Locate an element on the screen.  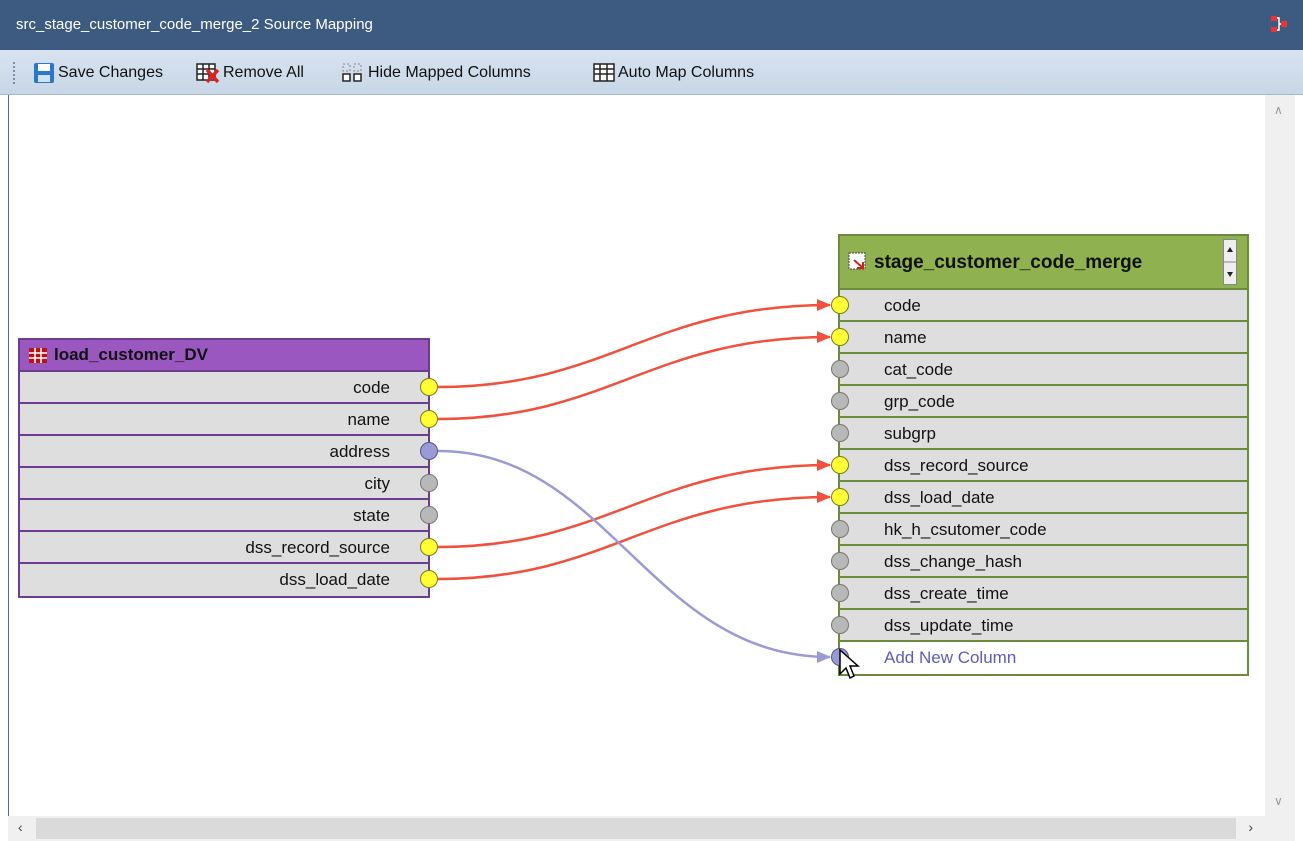
mapping-icon is located at coordinates (1279, 24).